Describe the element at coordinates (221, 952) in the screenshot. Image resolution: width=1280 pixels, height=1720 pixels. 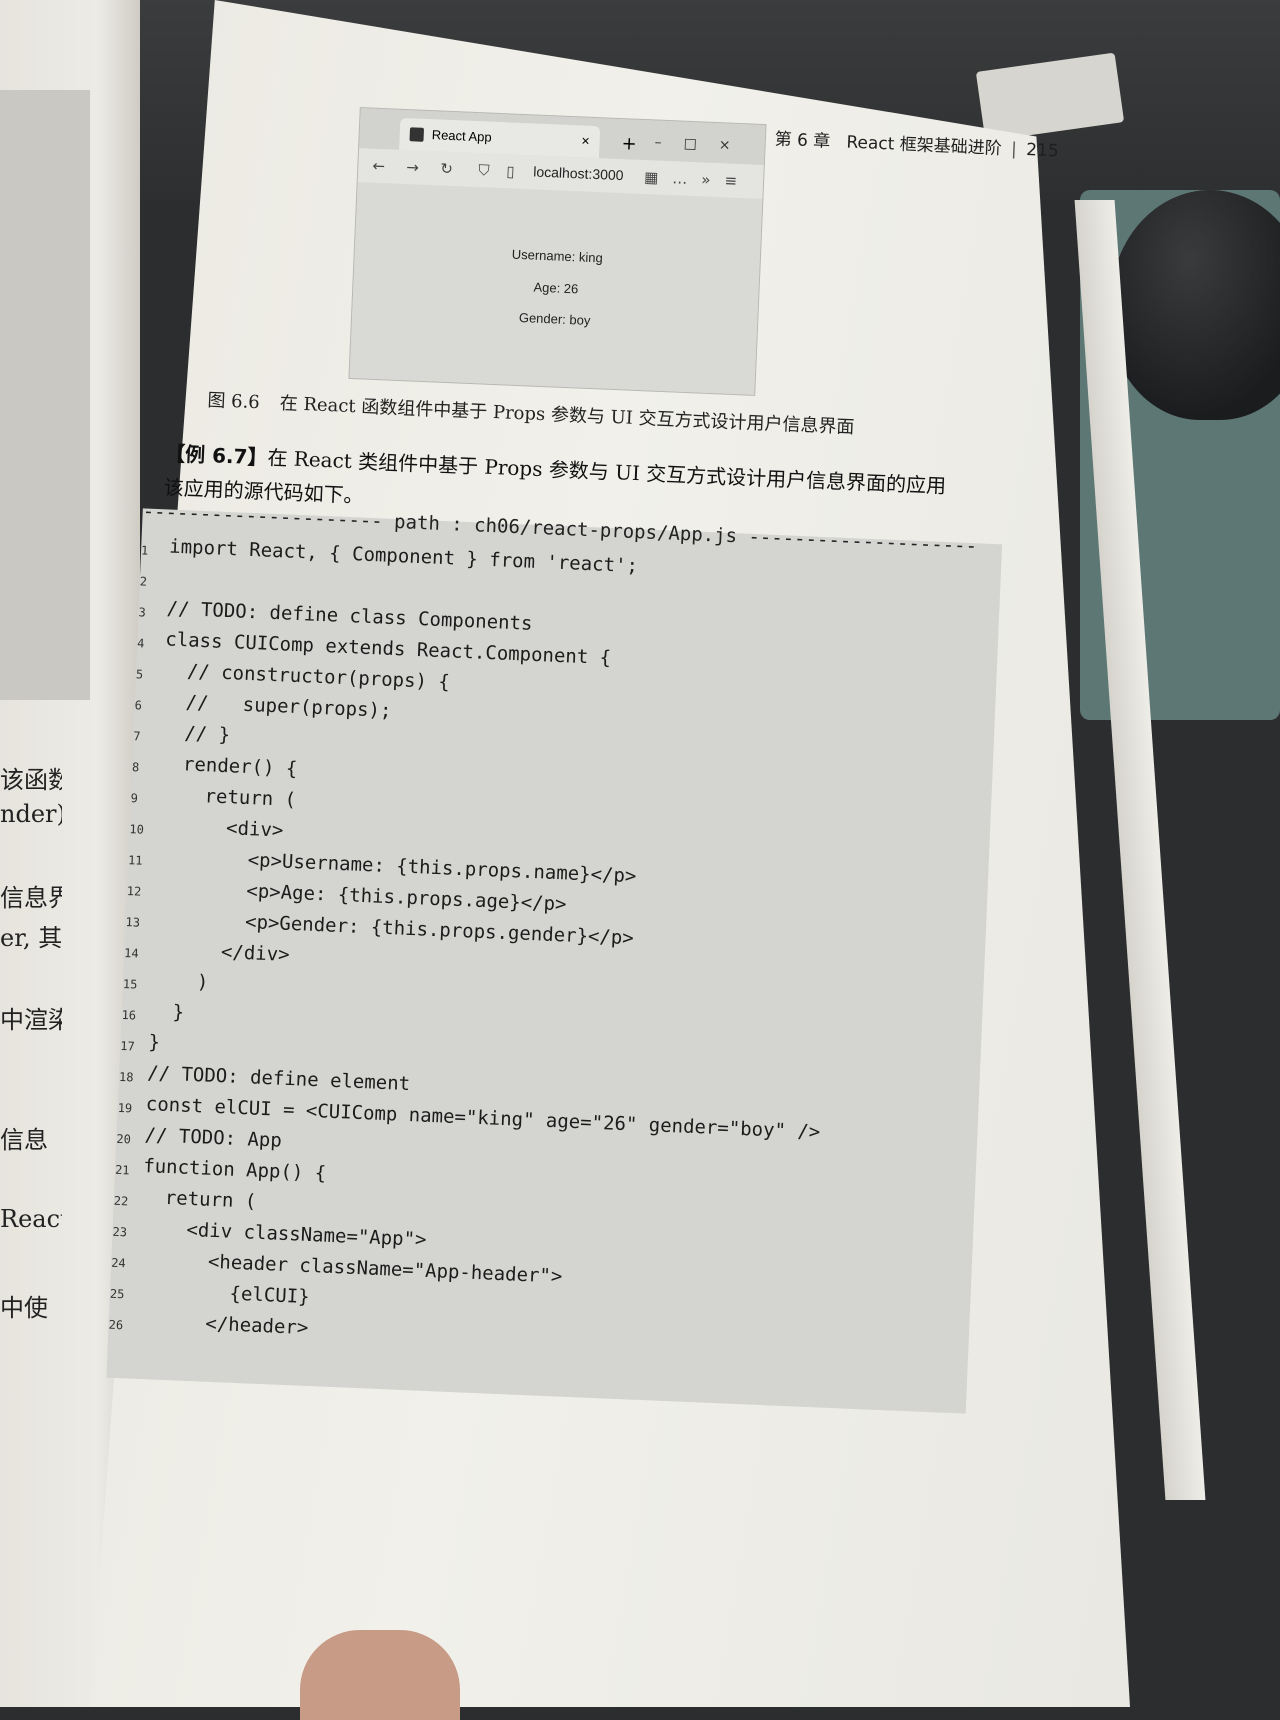
I see `code-text: </div>` at that location.